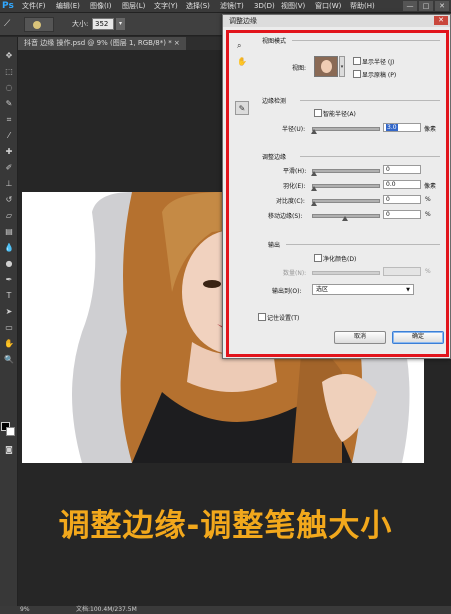 Image resolution: width=451 pixels, height=614 pixels. I want to click on lasso-tool-icon: ◌, so click(9, 88).